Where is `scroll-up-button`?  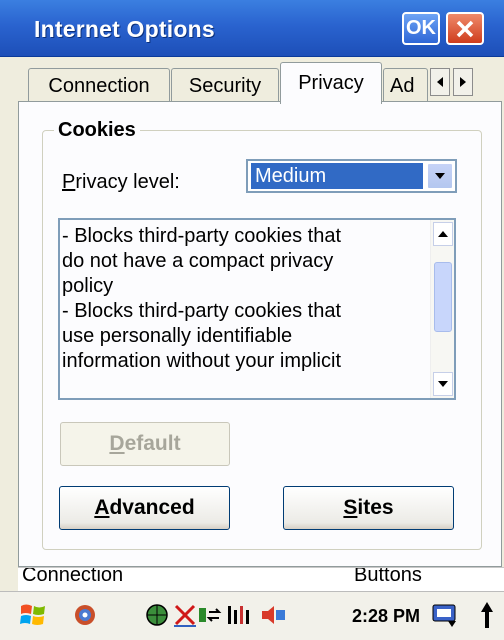 scroll-up-button is located at coordinates (443, 234).